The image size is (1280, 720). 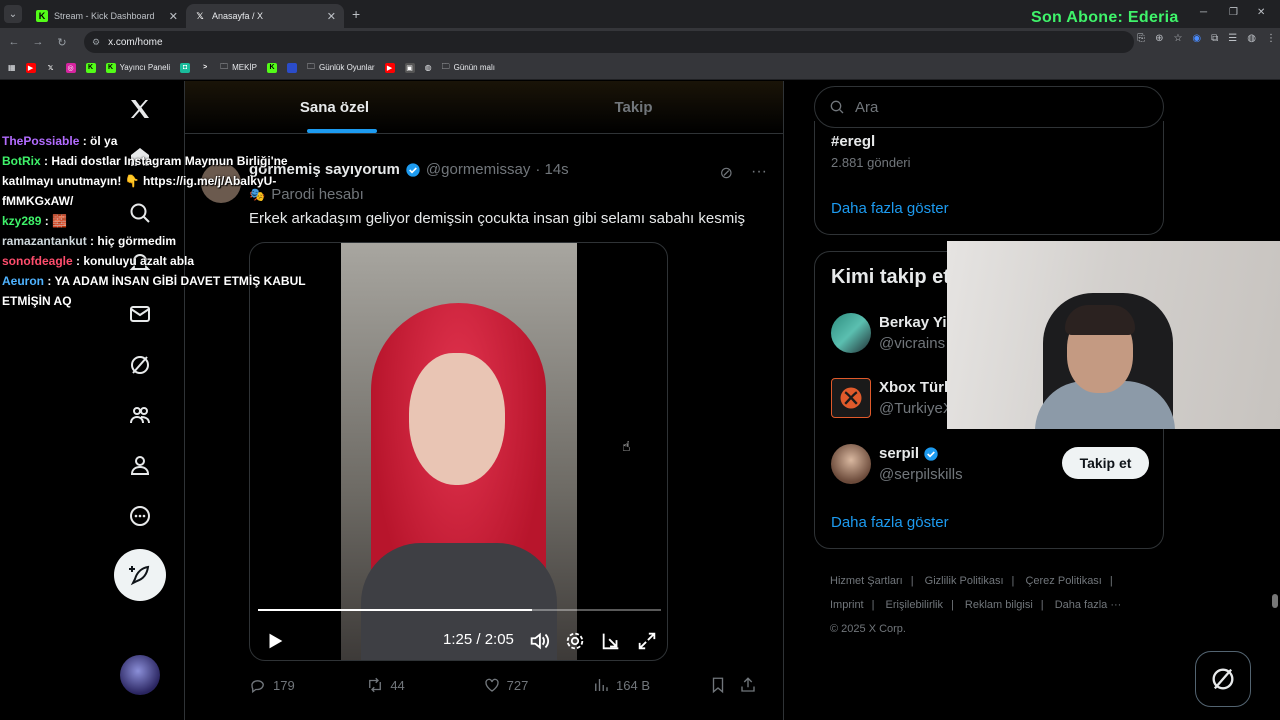 I want to click on fullscreen-button, so click(x=647, y=643).